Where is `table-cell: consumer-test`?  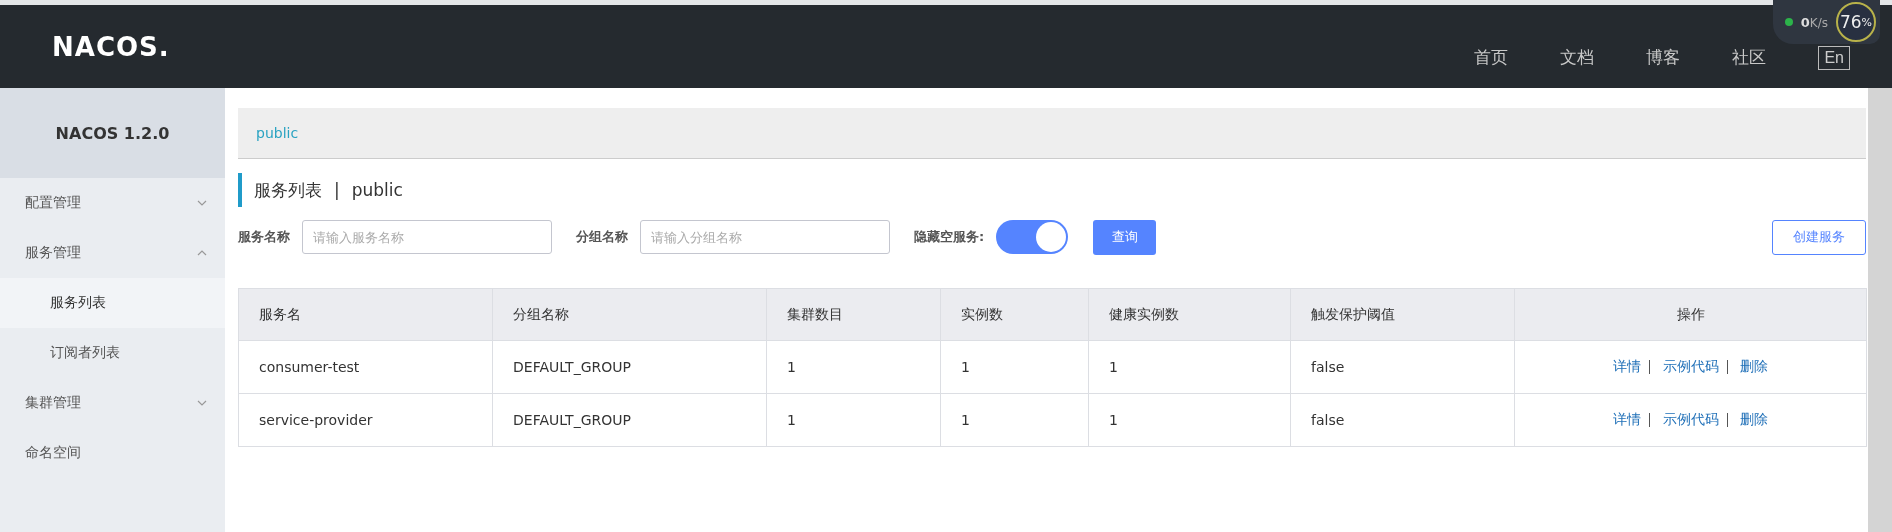
table-cell: consumer-test is located at coordinates (365, 367).